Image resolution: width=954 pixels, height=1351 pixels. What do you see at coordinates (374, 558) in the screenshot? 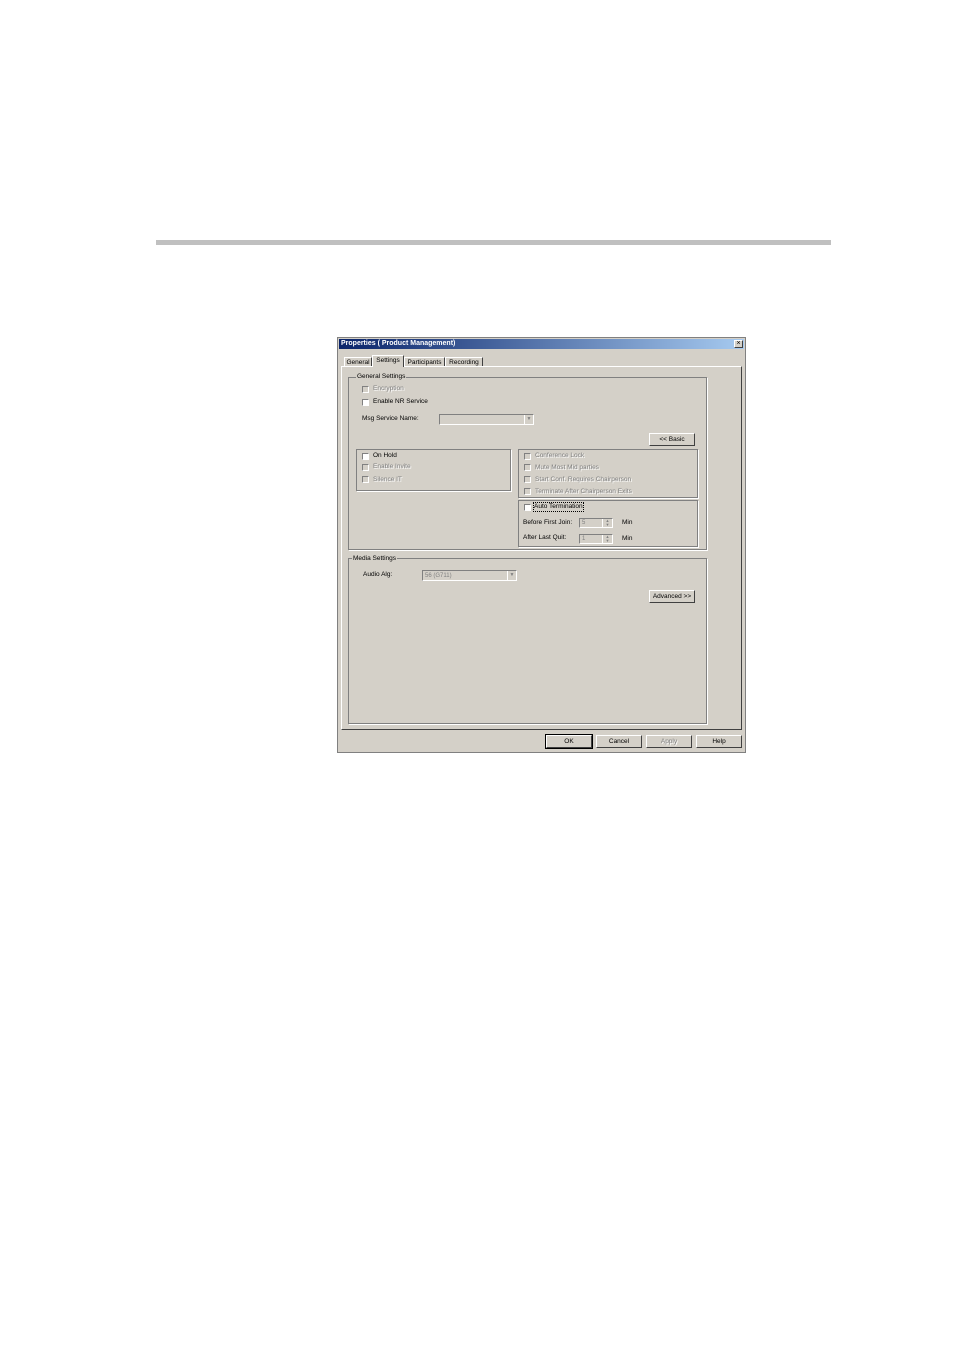
I see `media-settings-label: Media Settings` at bounding box center [374, 558].